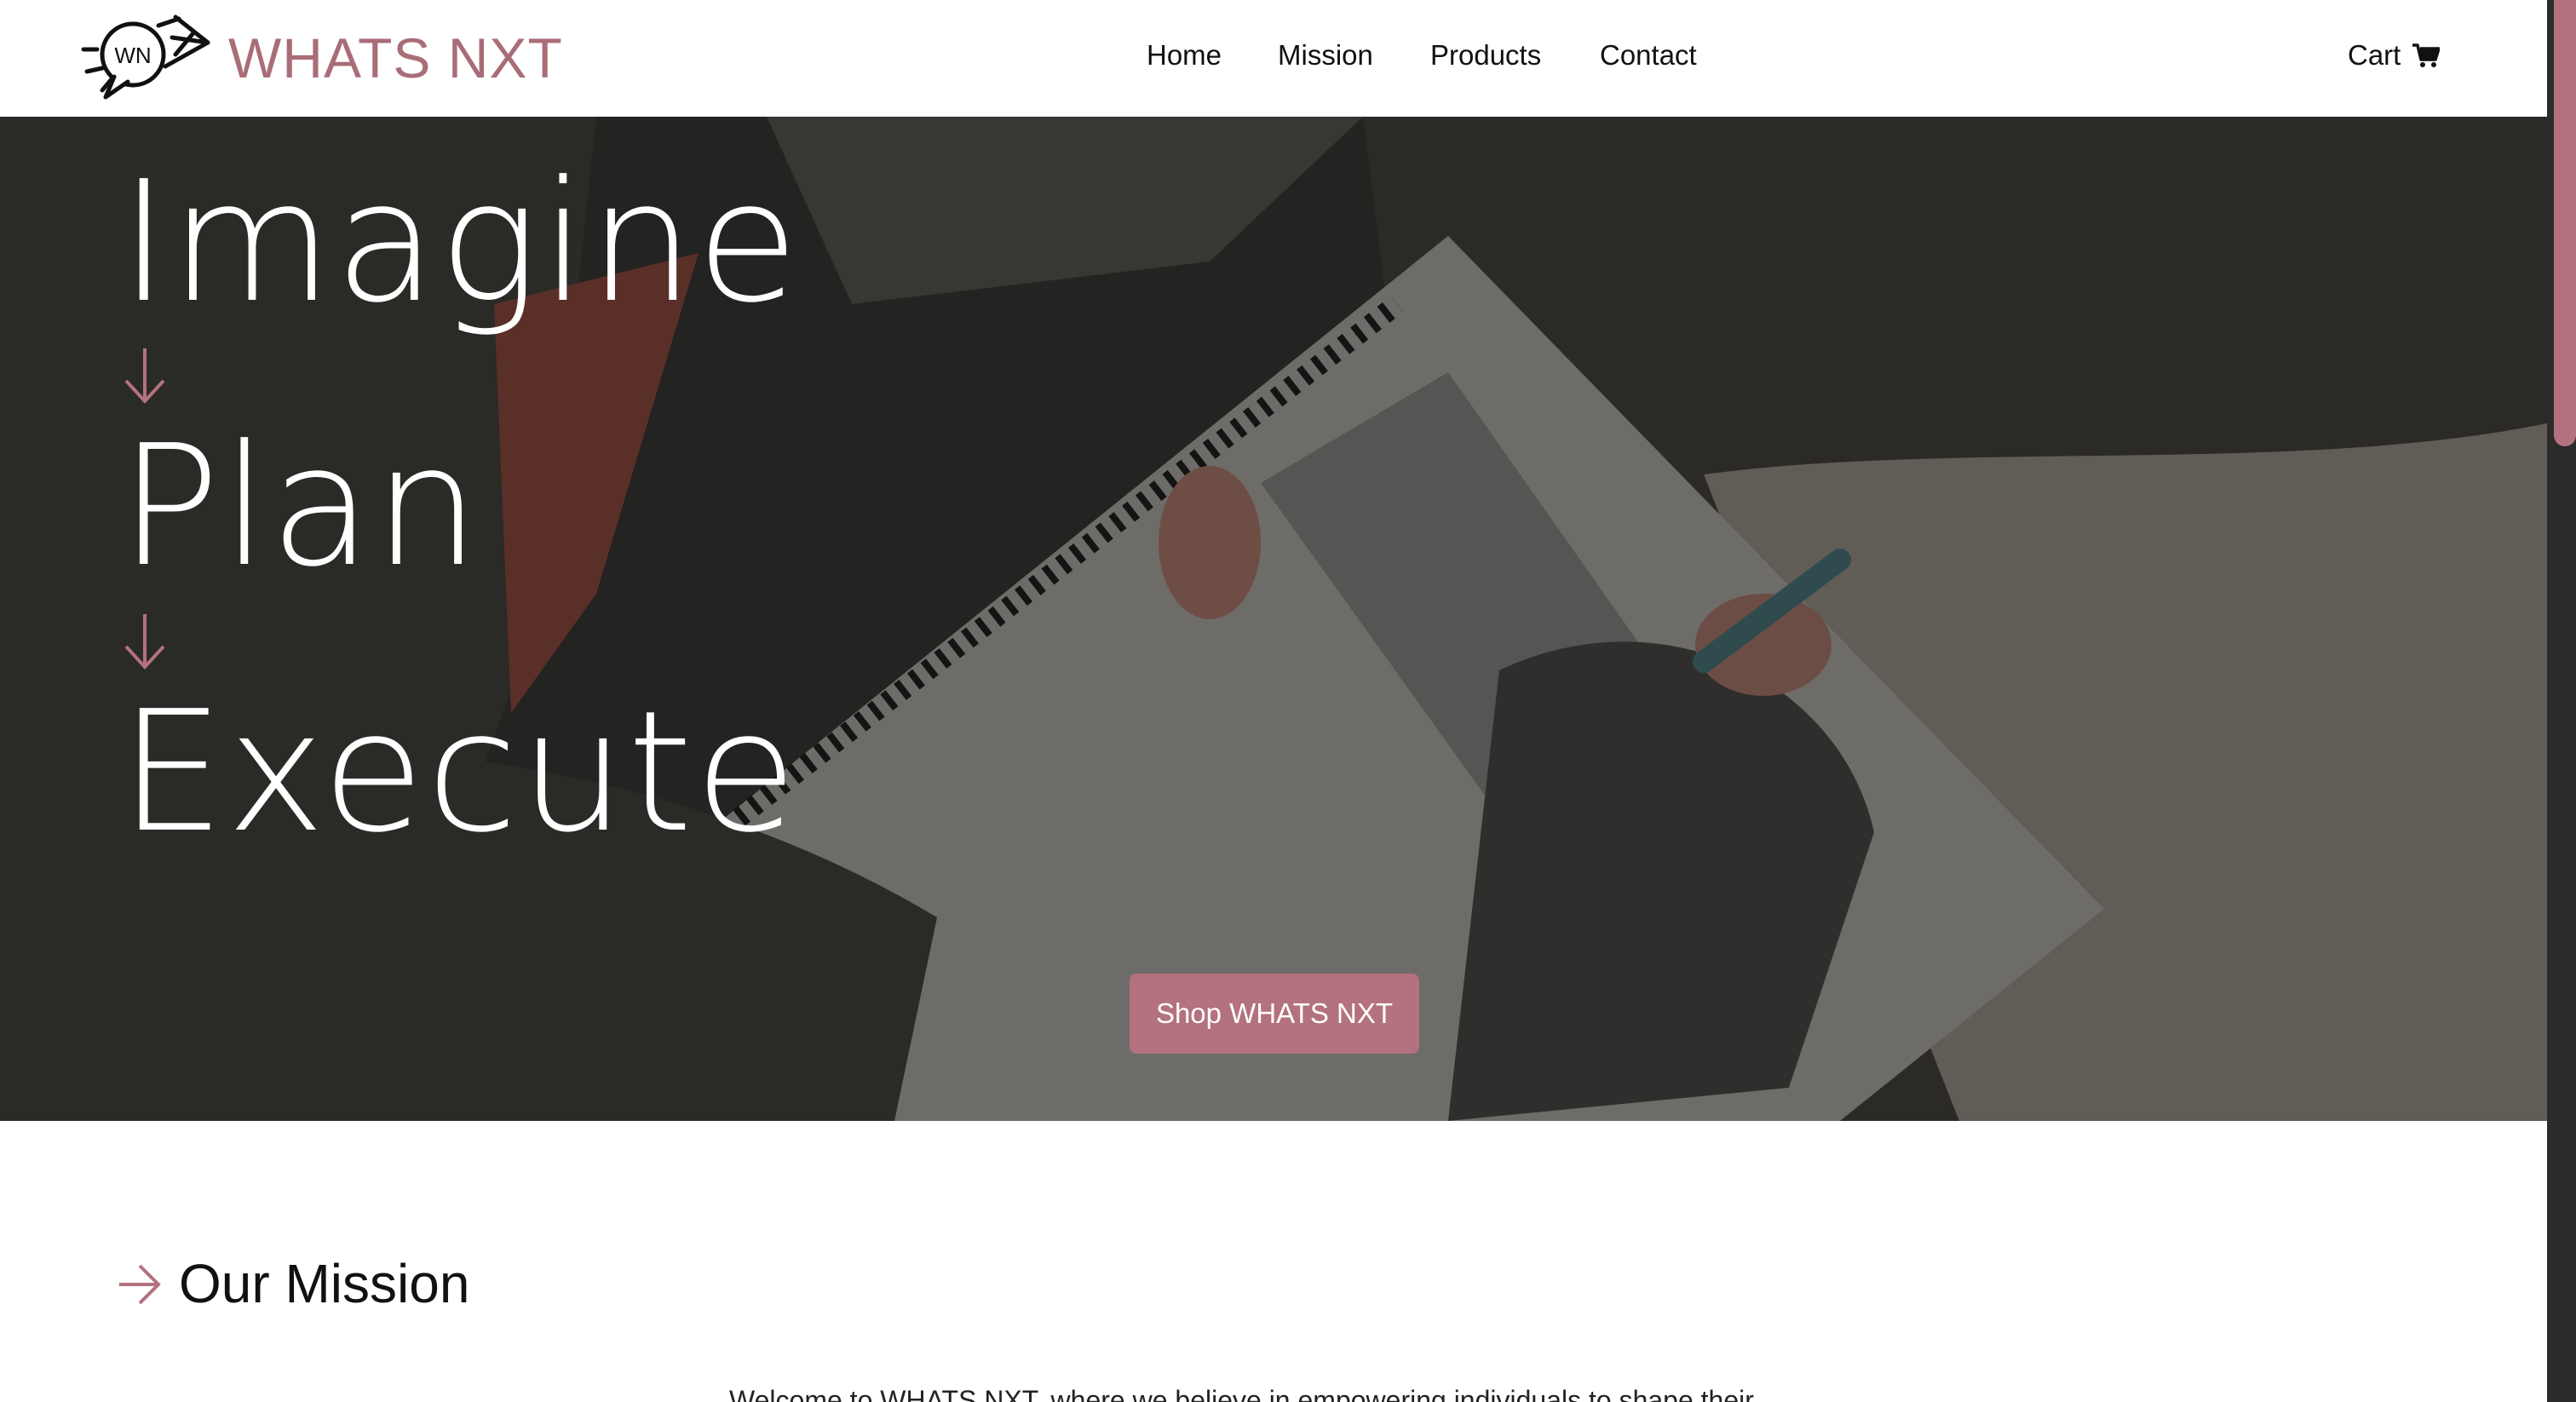 The height and width of the screenshot is (1402, 2576). What do you see at coordinates (140, 1284) in the screenshot?
I see `arrow-right-icon` at bounding box center [140, 1284].